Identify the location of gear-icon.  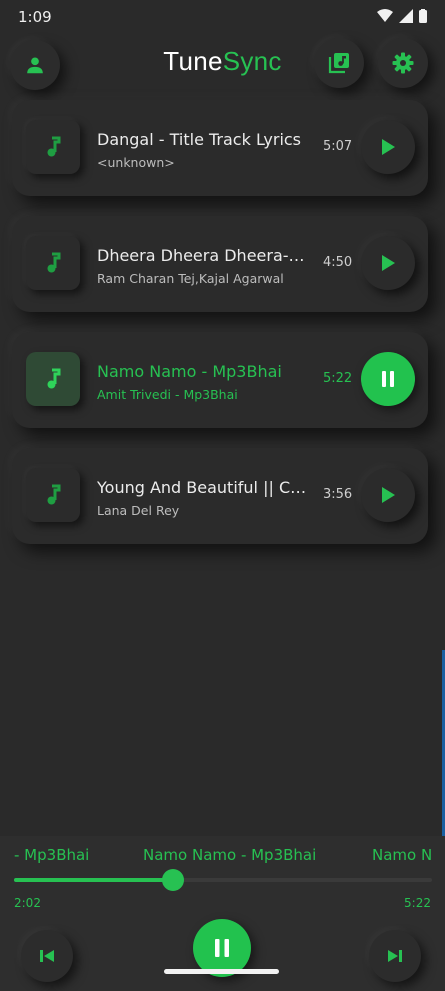
(403, 63).